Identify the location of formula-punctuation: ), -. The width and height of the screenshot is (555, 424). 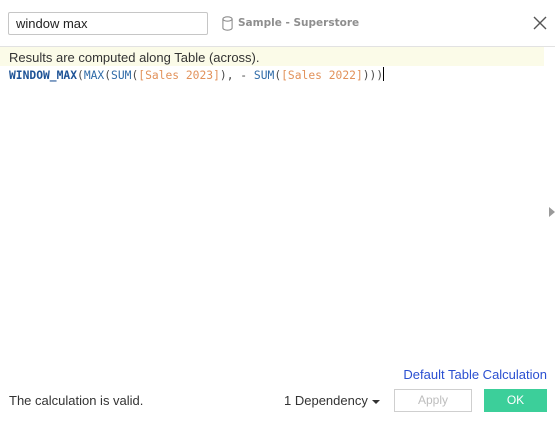
(236, 75).